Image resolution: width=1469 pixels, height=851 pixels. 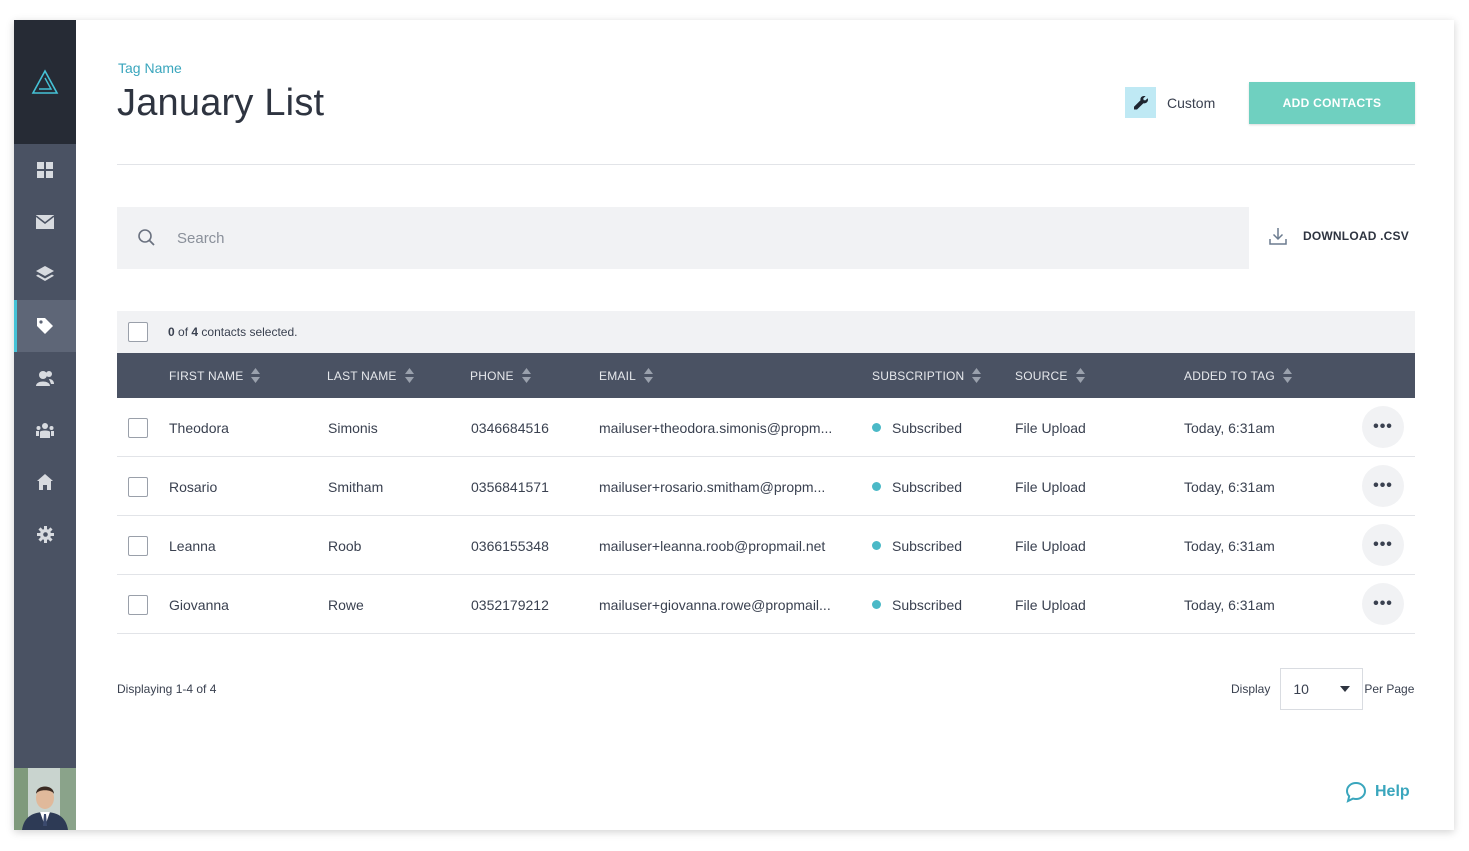 I want to click on sidebar-item-dashboard, so click(x=45, y=170).